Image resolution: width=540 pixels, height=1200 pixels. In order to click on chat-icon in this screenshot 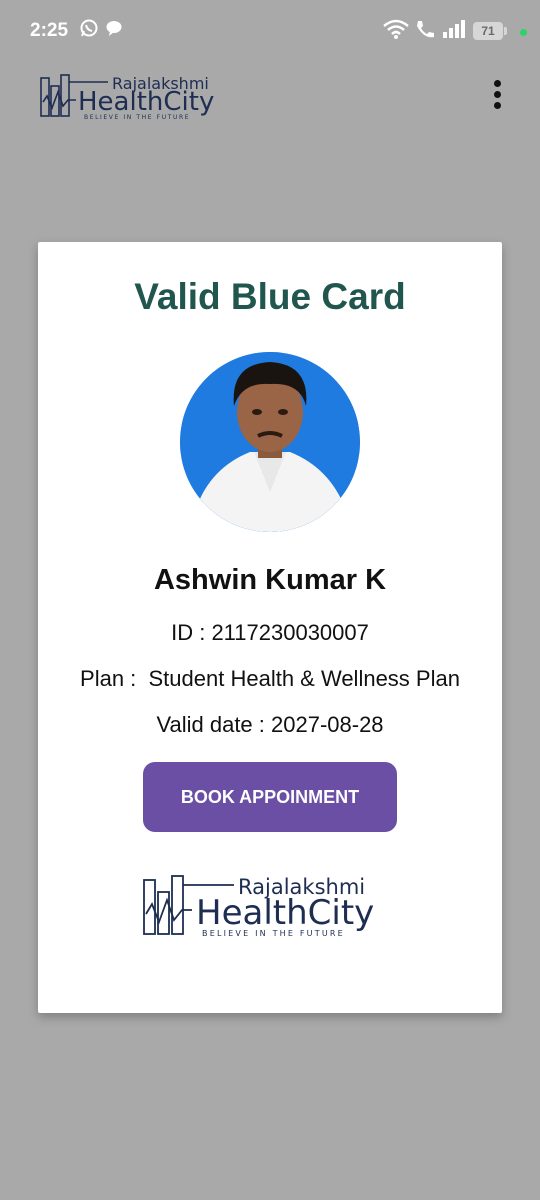, I will do `click(114, 28)`.